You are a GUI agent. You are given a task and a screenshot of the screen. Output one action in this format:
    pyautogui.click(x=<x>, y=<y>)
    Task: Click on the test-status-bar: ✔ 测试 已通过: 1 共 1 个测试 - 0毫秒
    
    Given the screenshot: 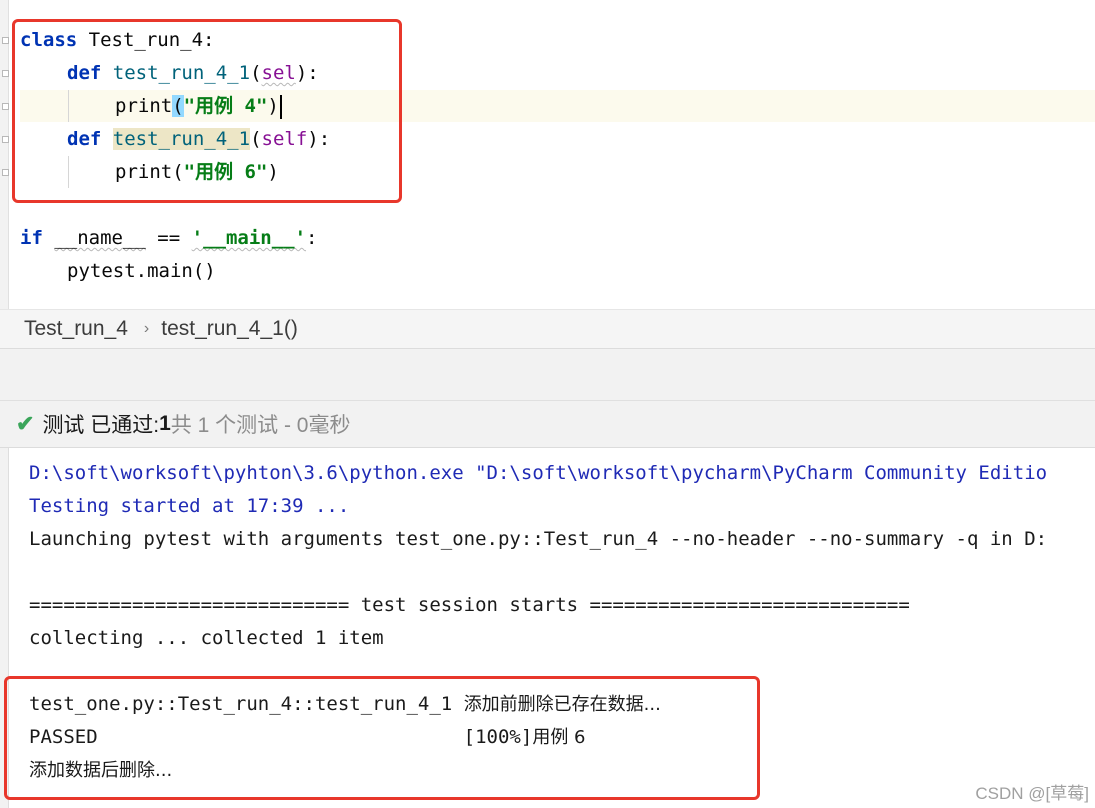 What is the action you would take?
    pyautogui.click(x=547, y=424)
    